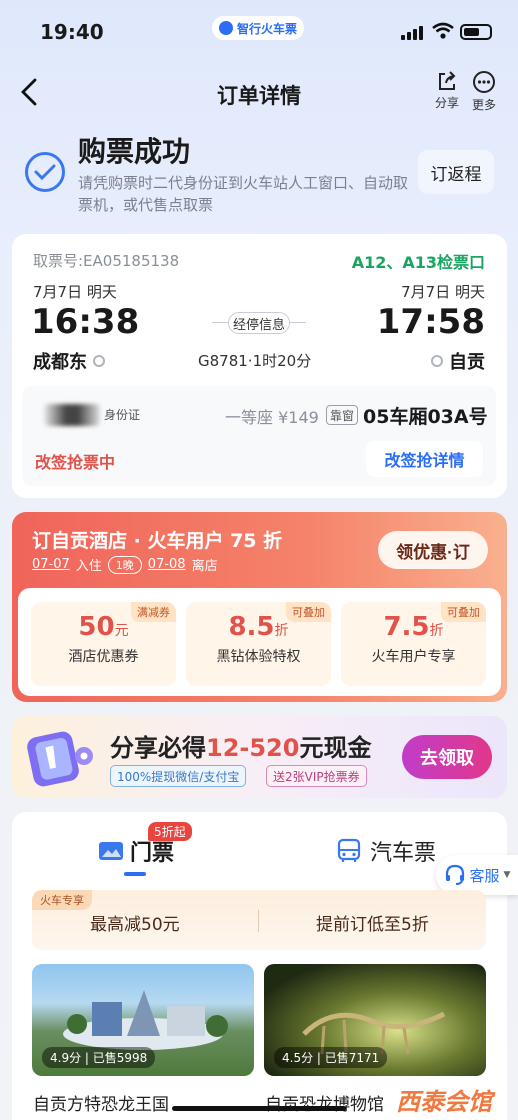 The height and width of the screenshot is (1120, 518). I want to click on app-logo-icon, so click(225, 28).